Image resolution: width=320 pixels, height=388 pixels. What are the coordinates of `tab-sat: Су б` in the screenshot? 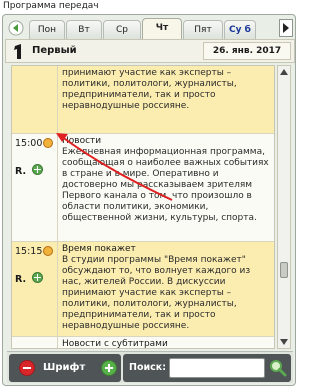 It's located at (240, 29).